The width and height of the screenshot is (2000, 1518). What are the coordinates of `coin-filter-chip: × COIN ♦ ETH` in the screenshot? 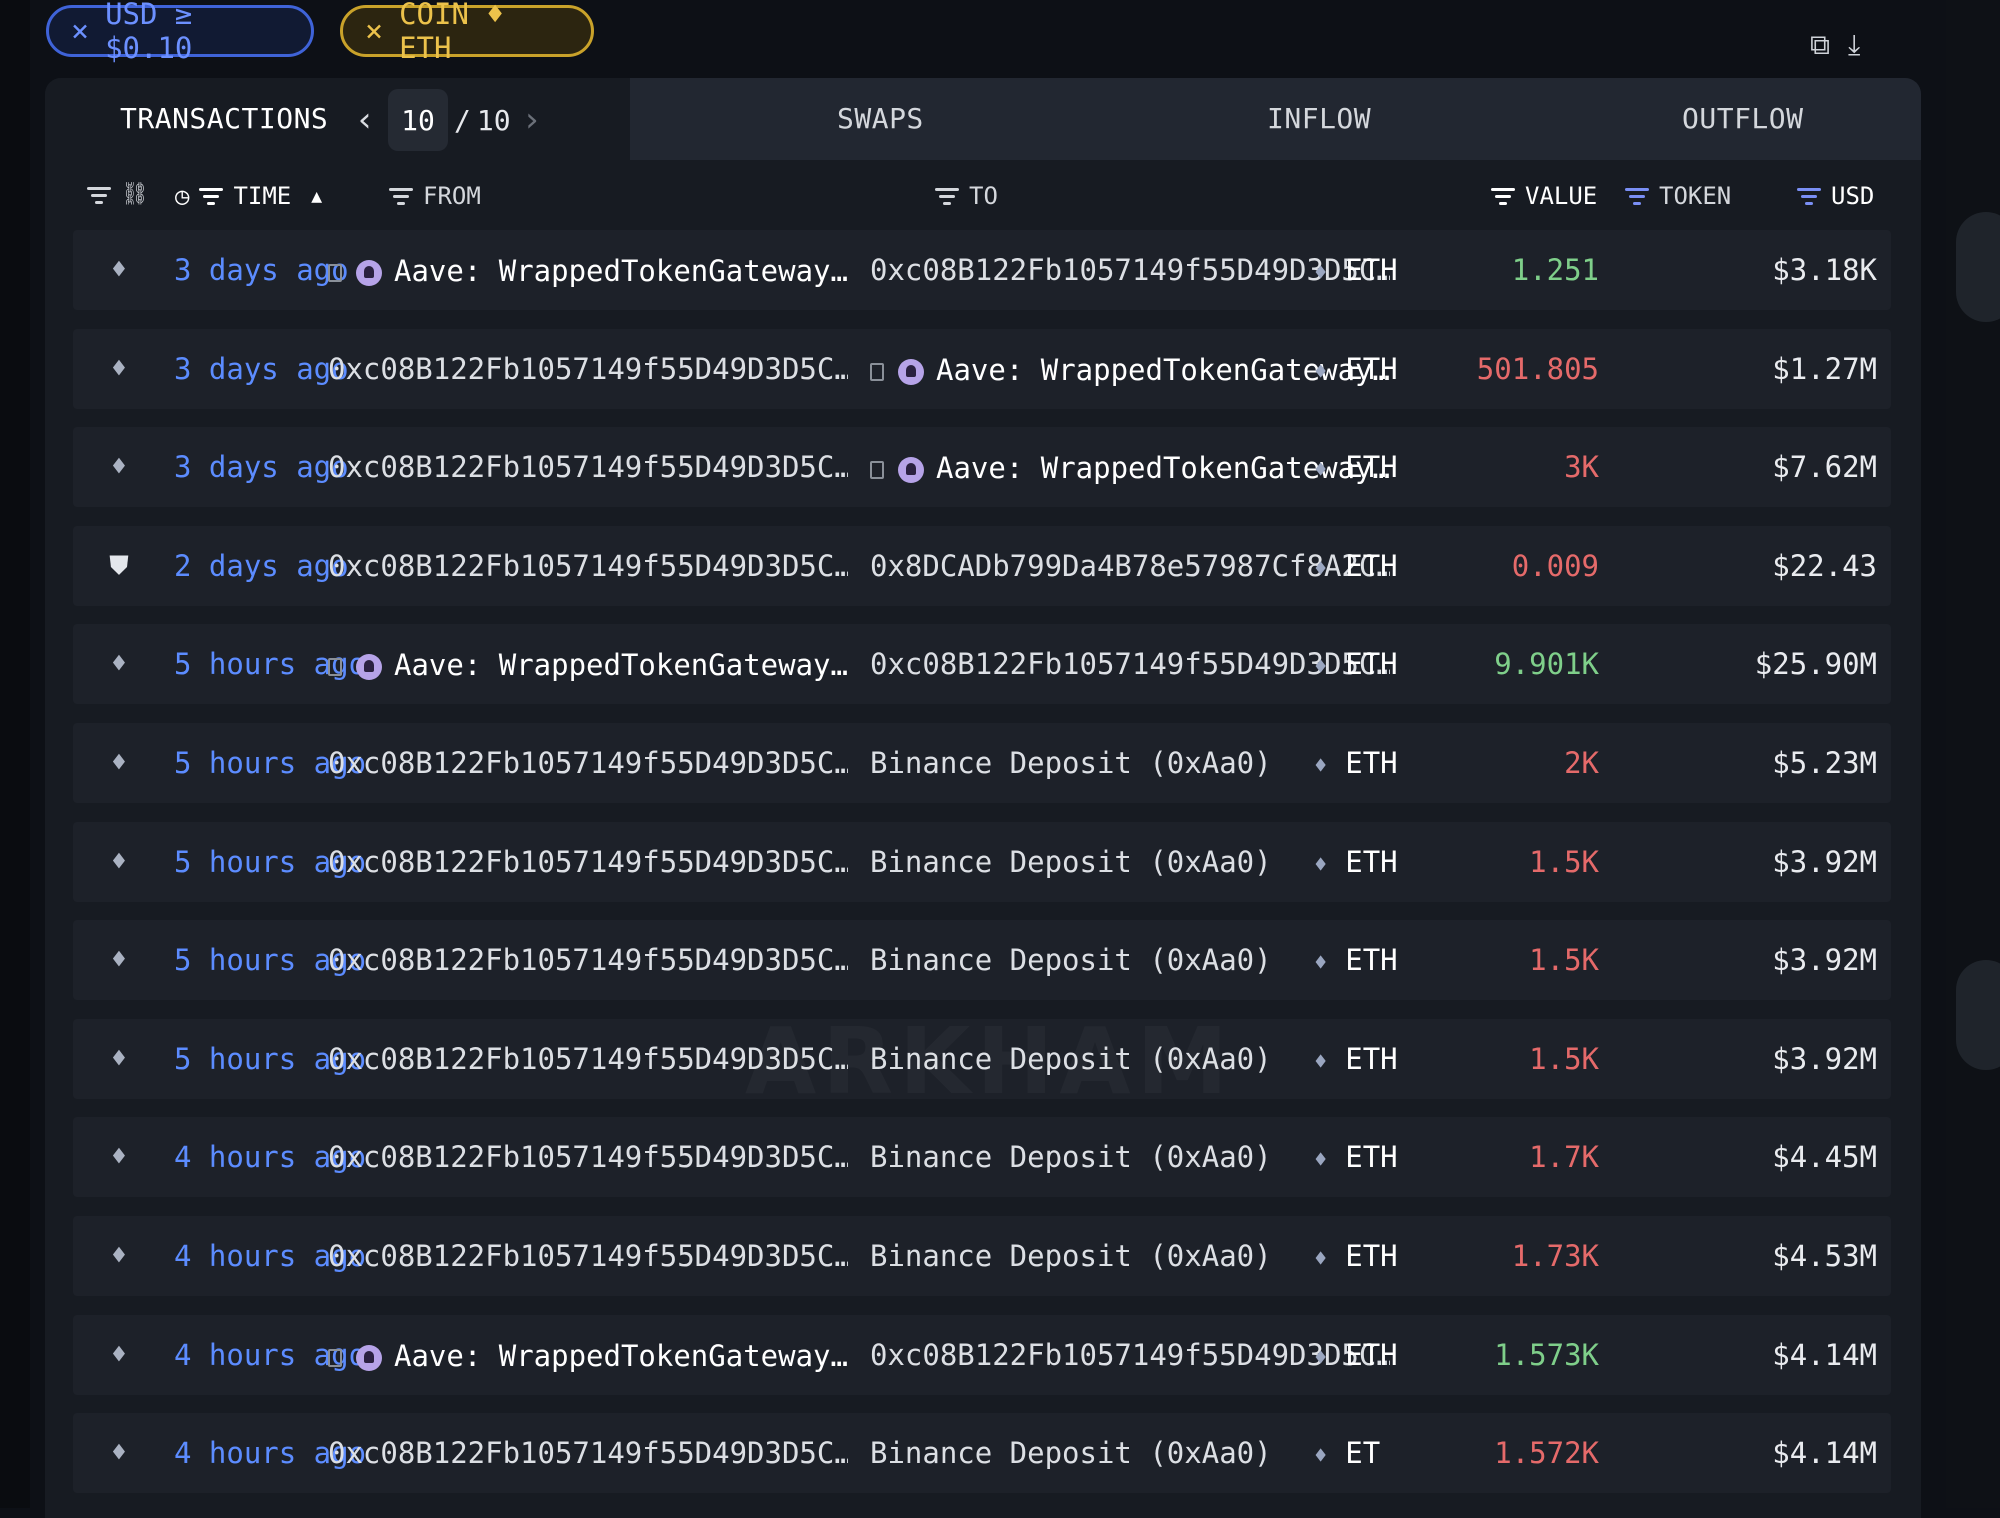 It's located at (467, 32).